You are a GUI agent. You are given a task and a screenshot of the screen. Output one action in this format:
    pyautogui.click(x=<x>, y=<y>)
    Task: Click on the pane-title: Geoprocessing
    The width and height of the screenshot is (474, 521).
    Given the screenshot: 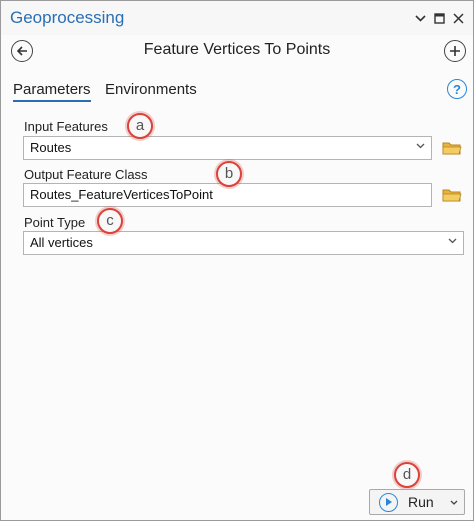 What is the action you would take?
    pyautogui.click(x=67, y=17)
    